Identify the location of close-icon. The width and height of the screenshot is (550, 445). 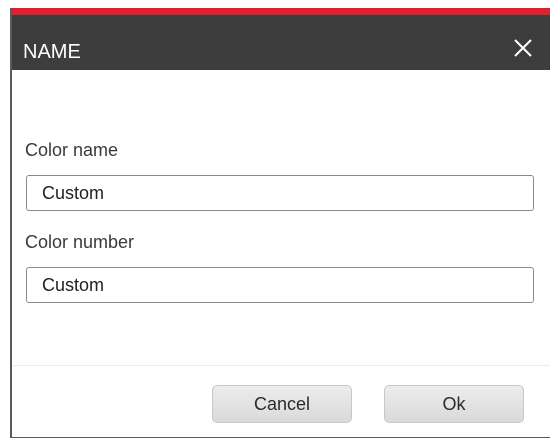
(523, 48).